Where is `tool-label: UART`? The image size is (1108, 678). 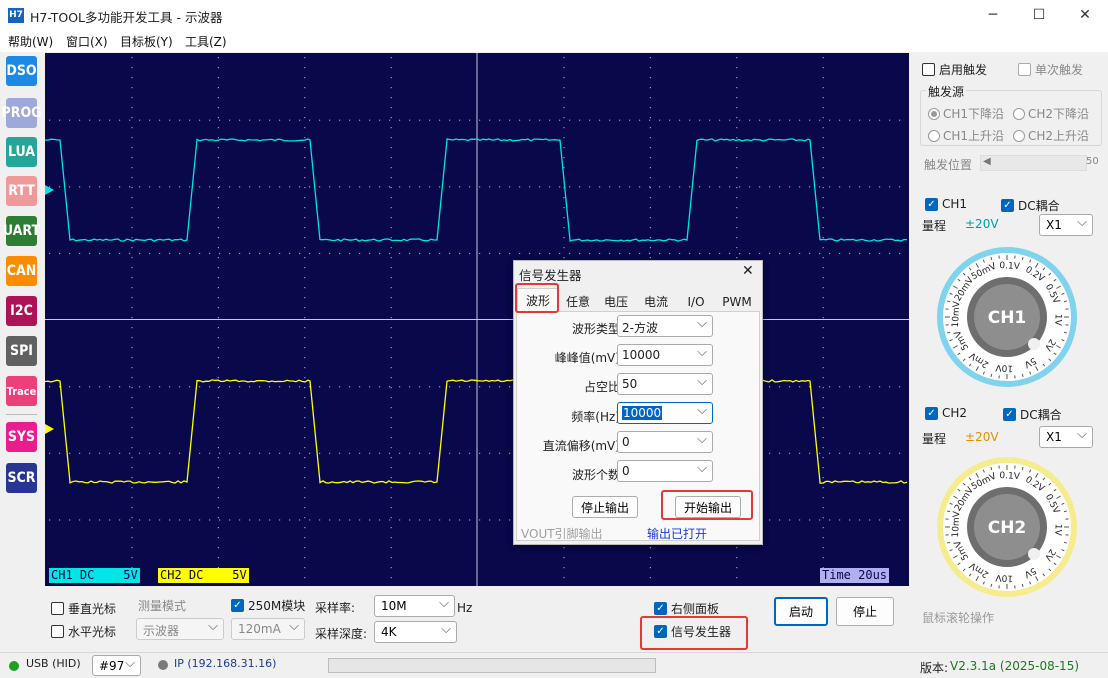
tool-label: UART is located at coordinates (21, 231).